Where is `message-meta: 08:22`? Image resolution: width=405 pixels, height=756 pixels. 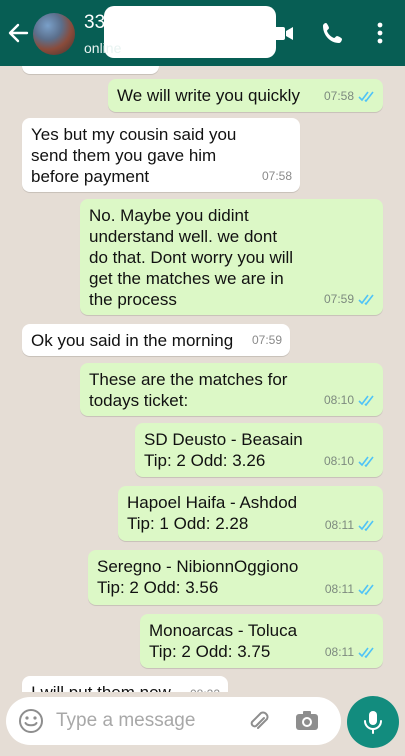 message-meta: 08:22 is located at coordinates (205, 688).